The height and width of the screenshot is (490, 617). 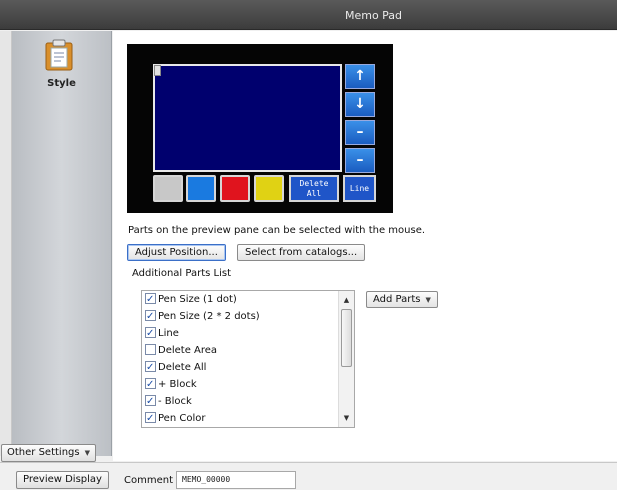 I want to click on clipboard-icon, so click(x=59, y=55).